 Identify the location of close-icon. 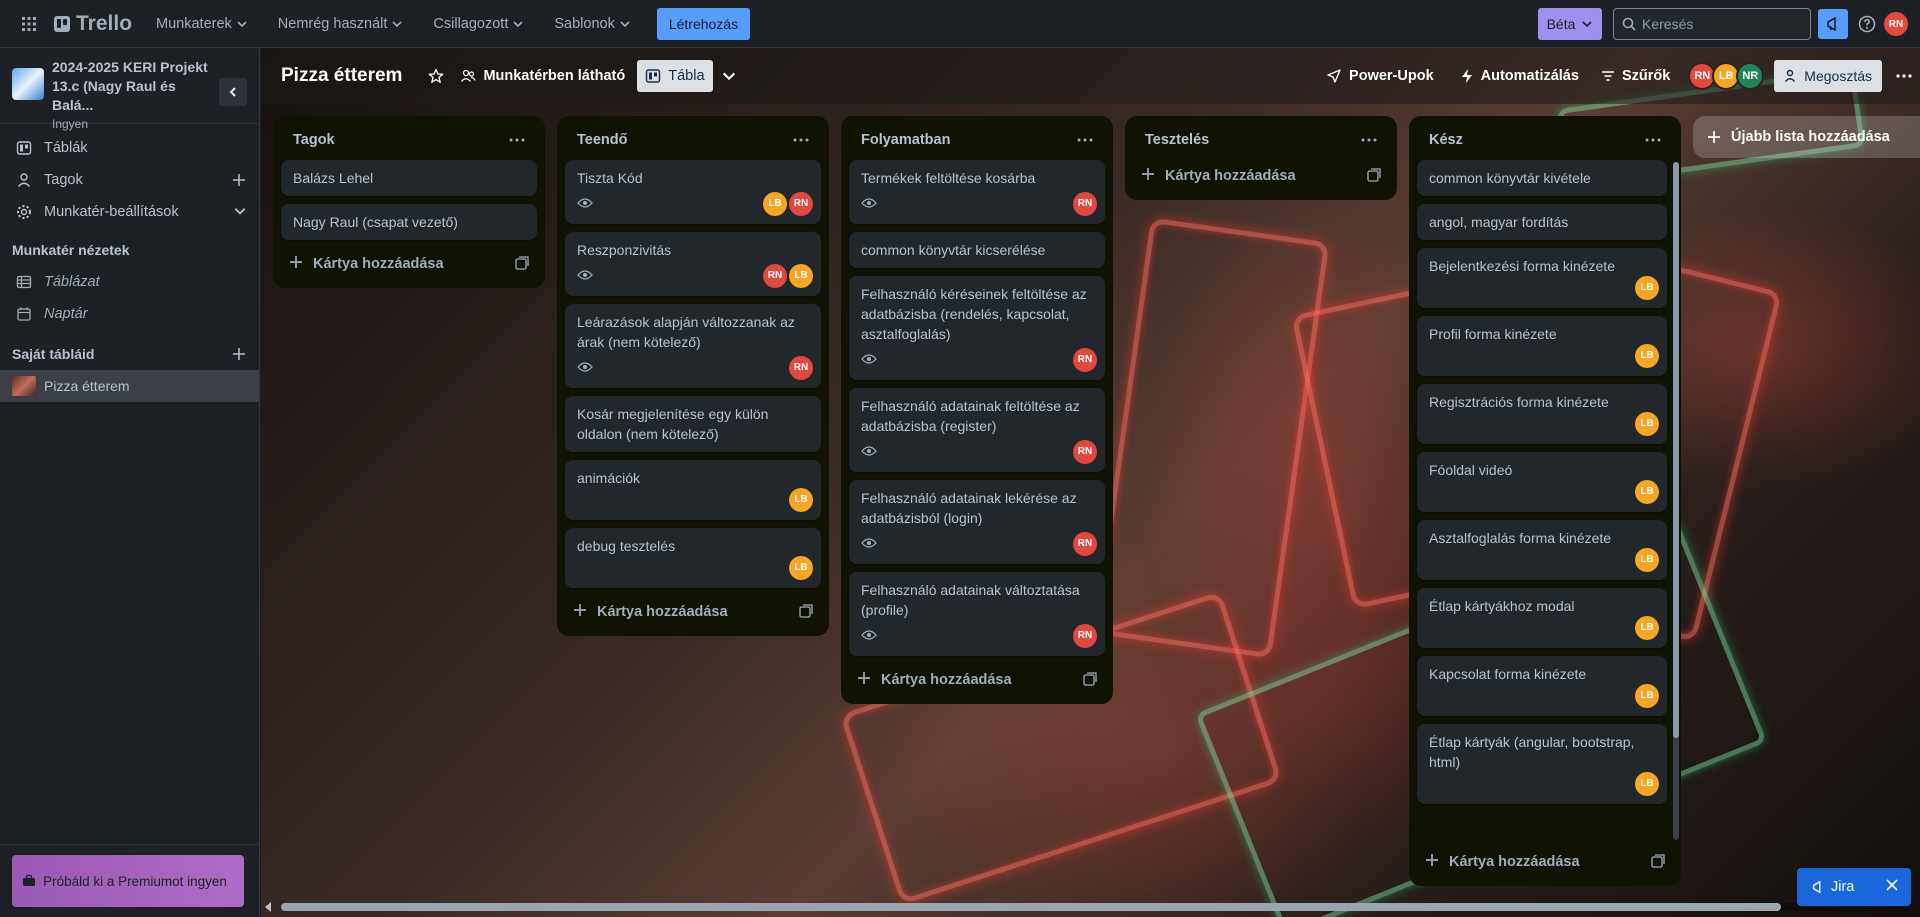
(1892, 887).